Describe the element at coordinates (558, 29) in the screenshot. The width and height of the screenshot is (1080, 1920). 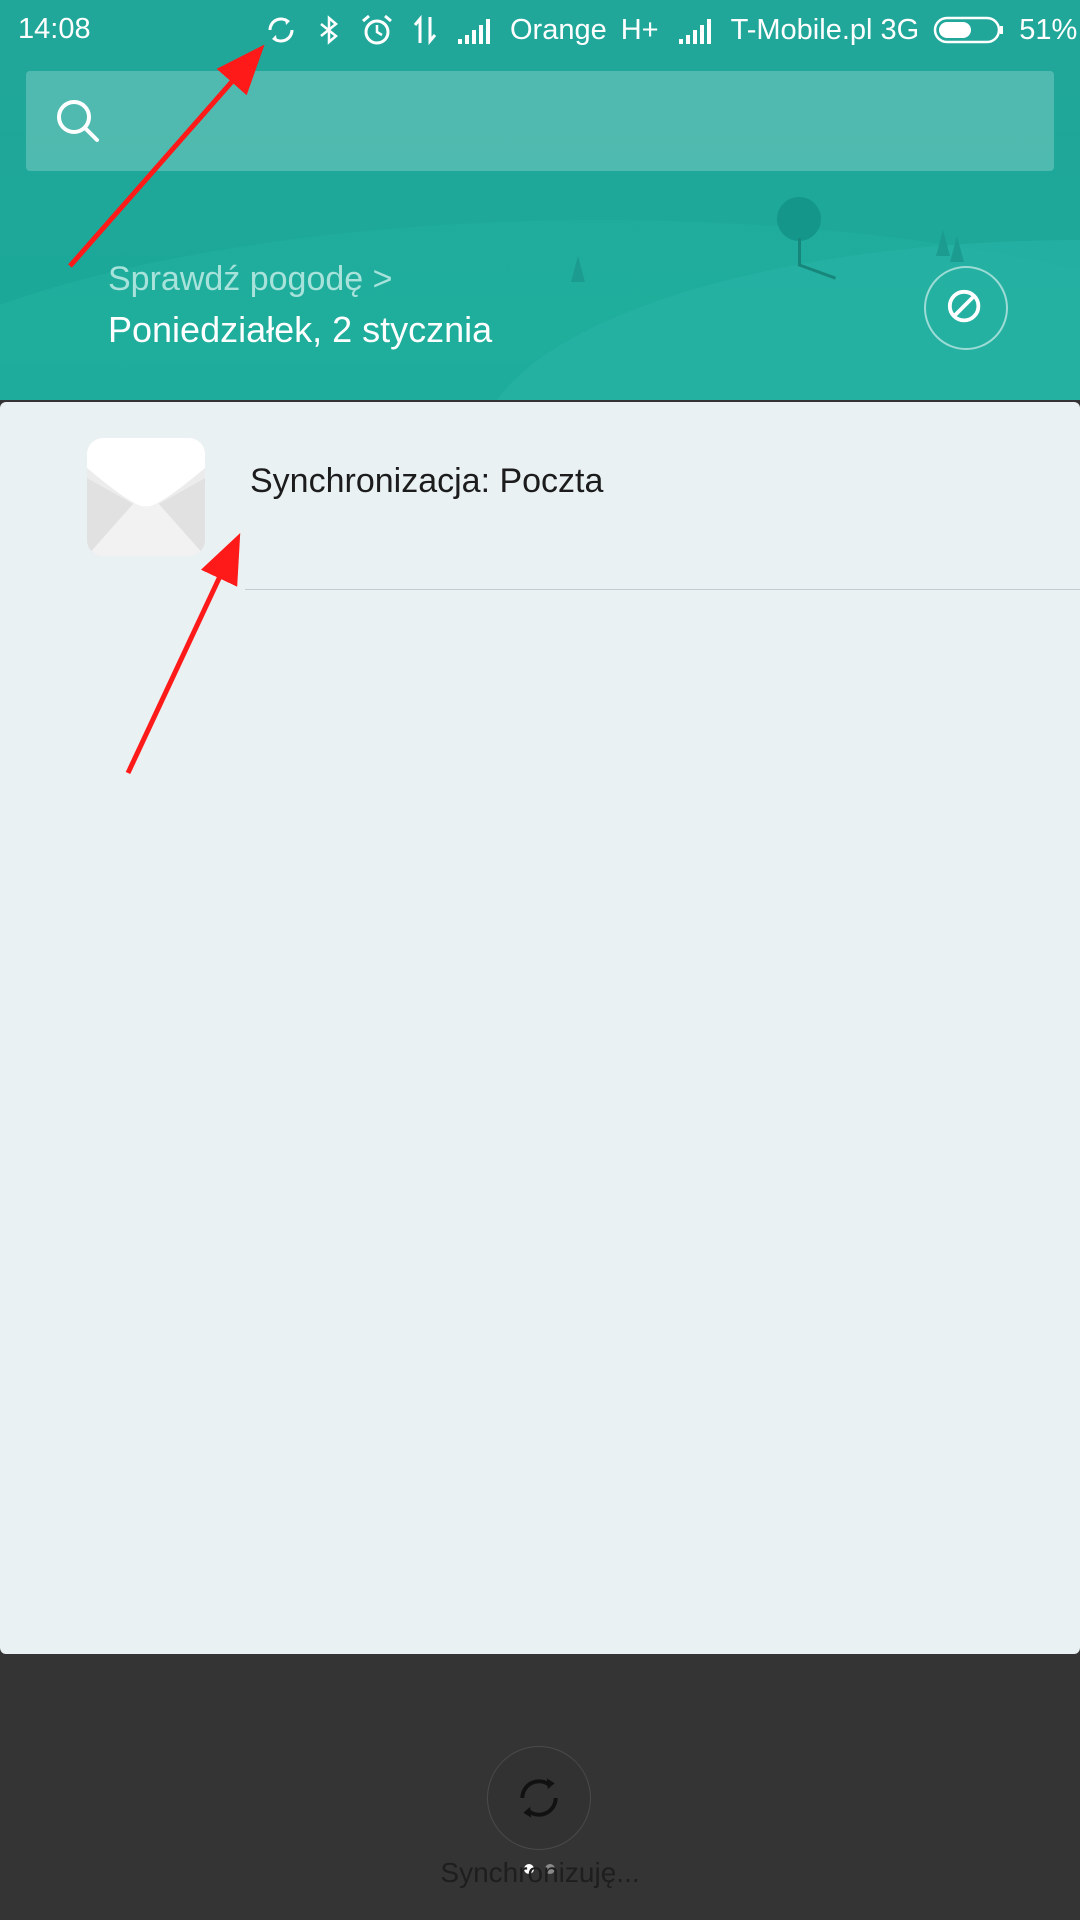
I see `carrier-name: Orange` at that location.